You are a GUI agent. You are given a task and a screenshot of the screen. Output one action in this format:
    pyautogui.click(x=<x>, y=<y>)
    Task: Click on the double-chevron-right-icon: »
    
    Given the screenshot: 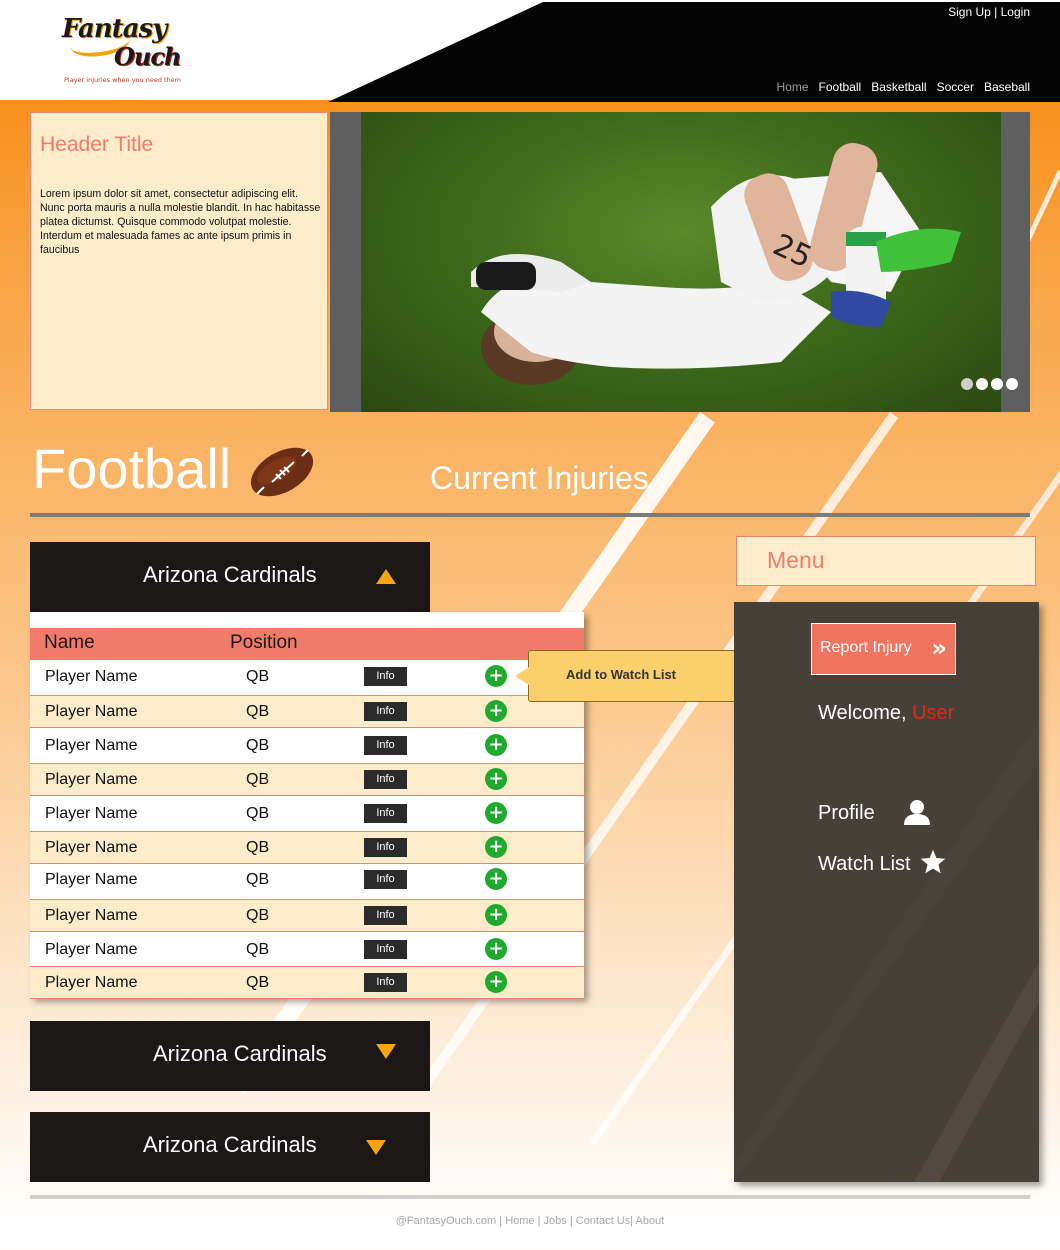 What is the action you would take?
    pyautogui.click(x=939, y=648)
    